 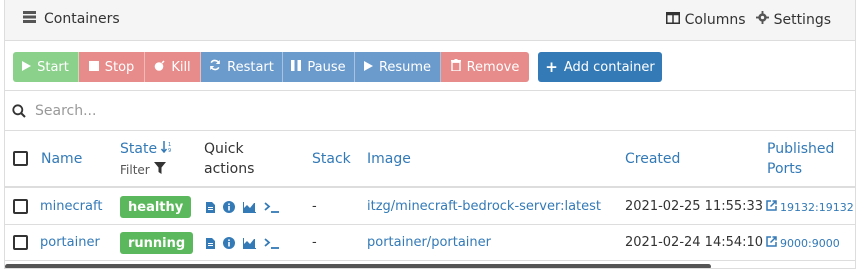 I want to click on start-label: Start, so click(x=53, y=67).